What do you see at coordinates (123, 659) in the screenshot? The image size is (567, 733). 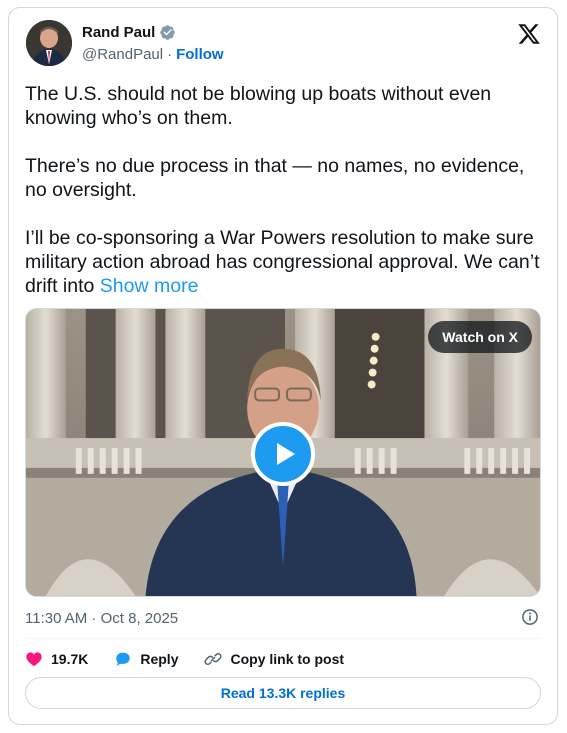 I see `reply-bubble-icon` at bounding box center [123, 659].